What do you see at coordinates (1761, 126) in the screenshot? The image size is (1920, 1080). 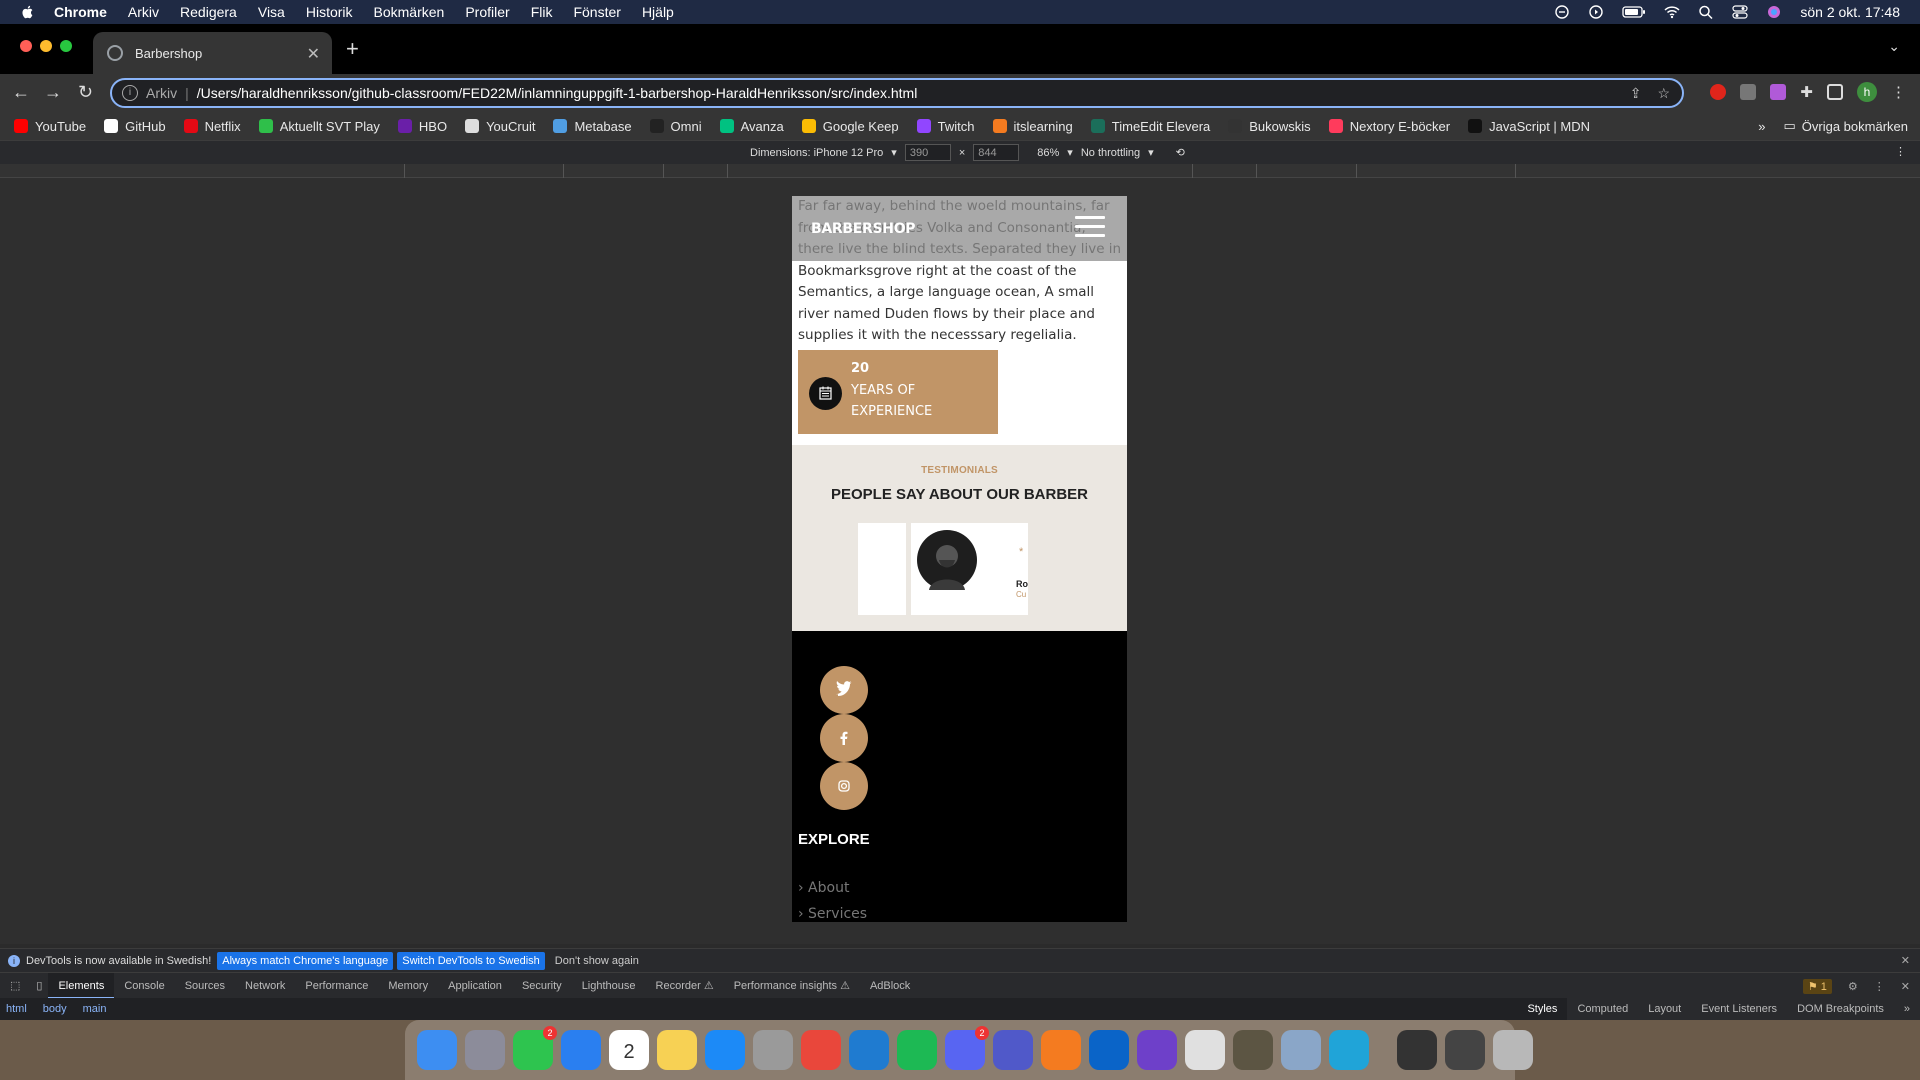 I see `more-bookmarks-chevron-icon: »` at bounding box center [1761, 126].